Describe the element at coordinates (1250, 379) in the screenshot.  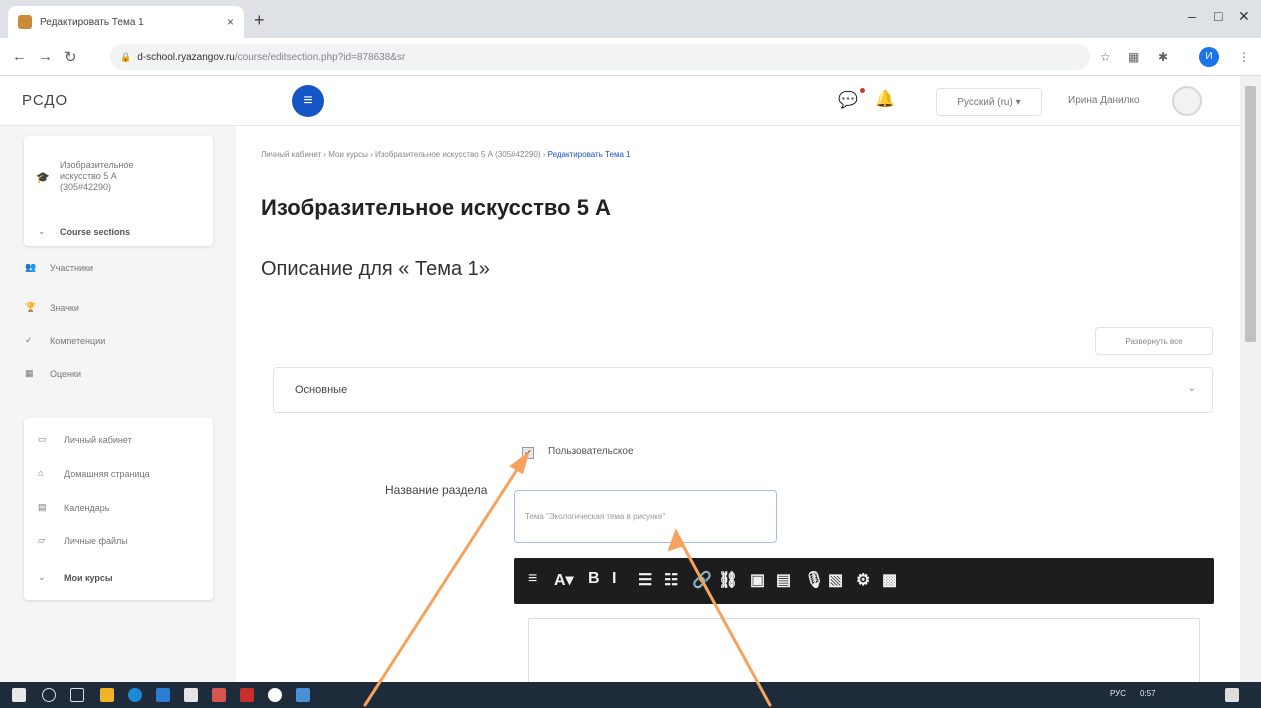
I see `page-scrollbar` at that location.